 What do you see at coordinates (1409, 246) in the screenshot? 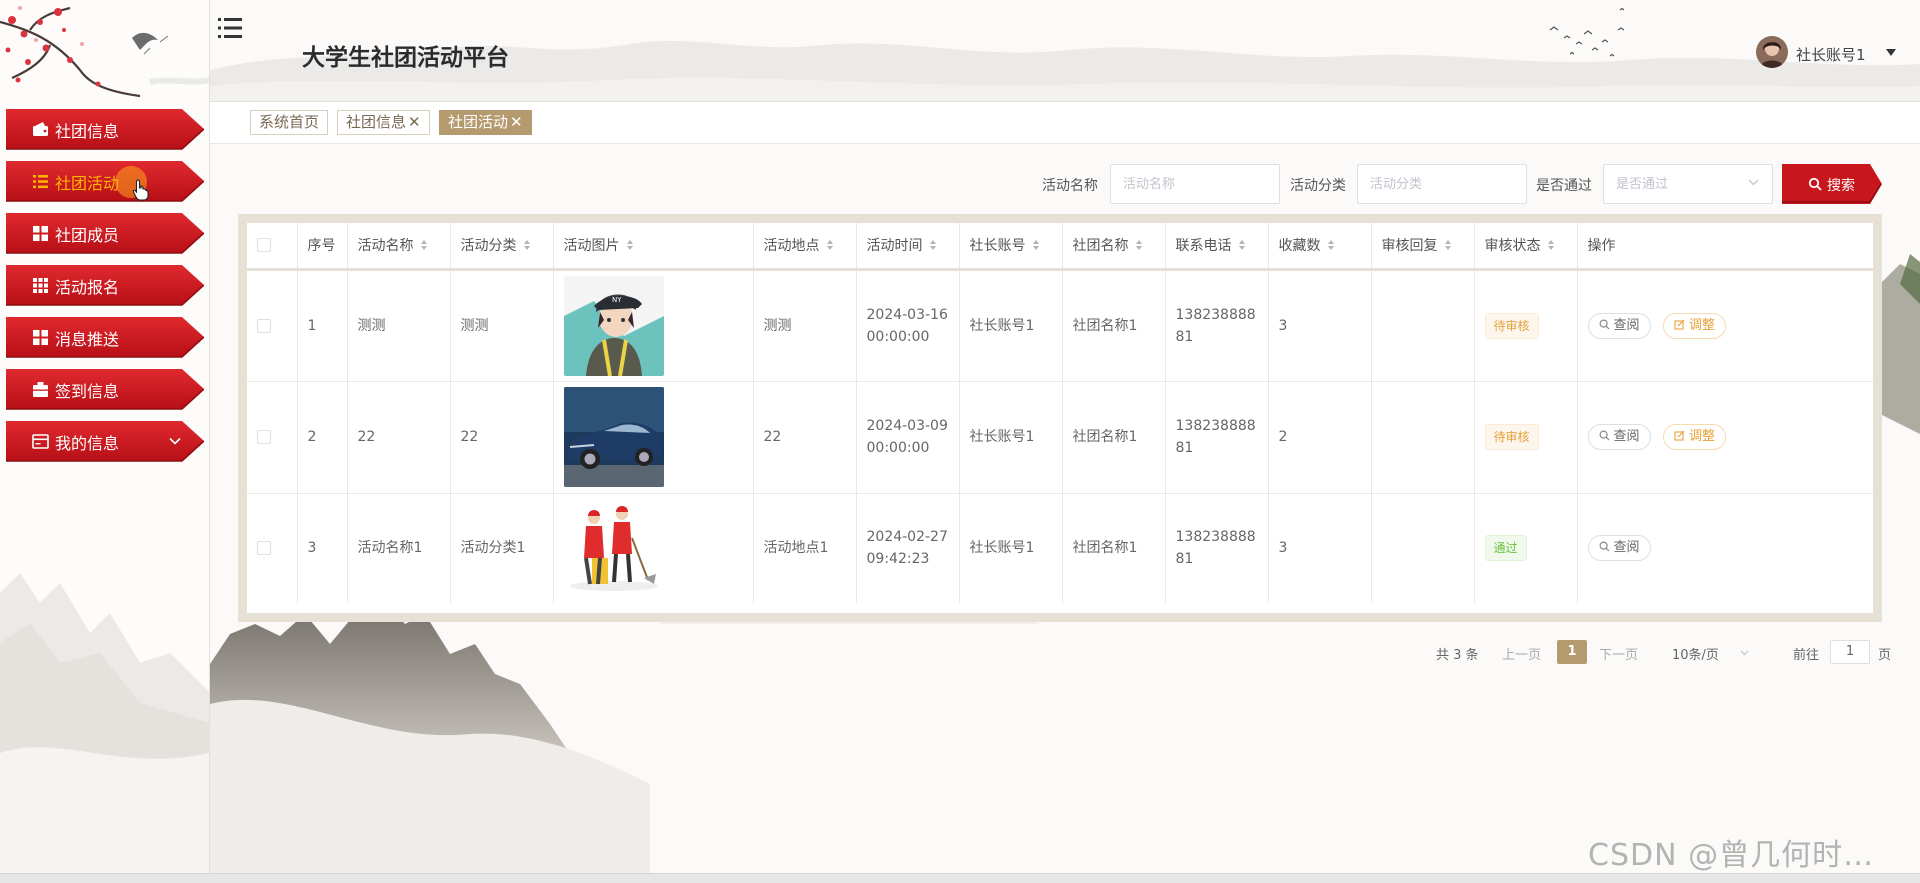
I see `column-title: 审核回复` at bounding box center [1409, 246].